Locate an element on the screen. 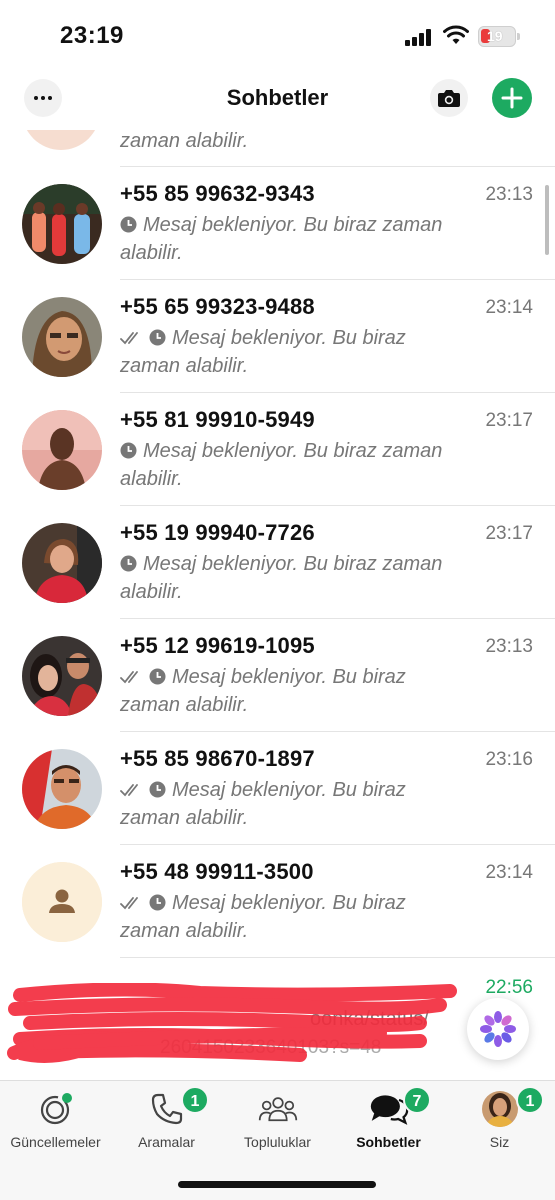  contact-name: +55 48 99911-3500 is located at coordinates (217, 871).